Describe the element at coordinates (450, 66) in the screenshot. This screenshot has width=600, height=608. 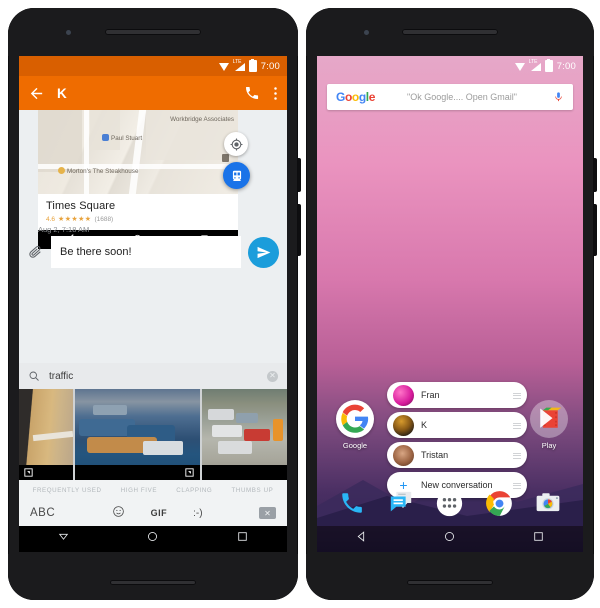
I see `right-status-bar: LTE 7:00` at that location.